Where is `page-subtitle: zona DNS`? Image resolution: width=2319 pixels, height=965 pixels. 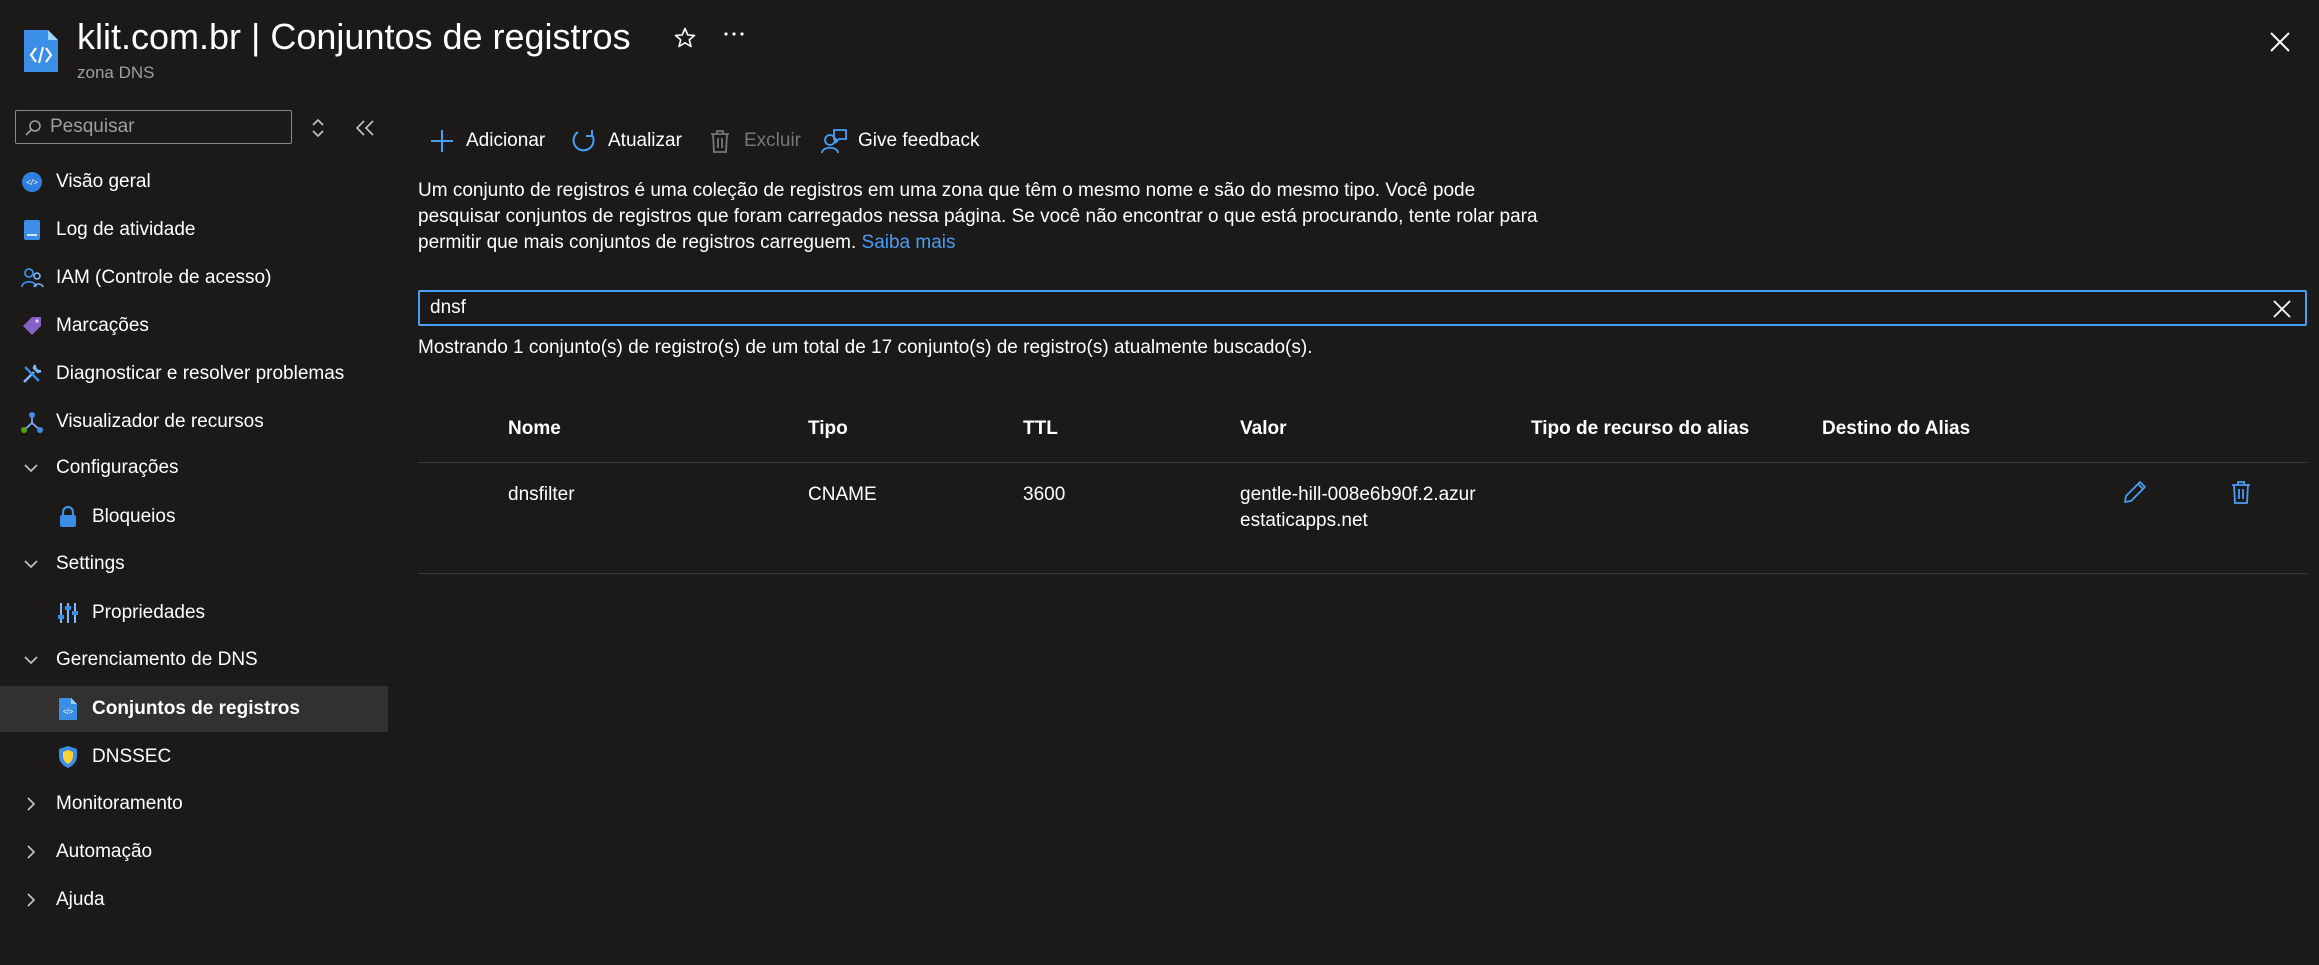
page-subtitle: zona DNS is located at coordinates (116, 72).